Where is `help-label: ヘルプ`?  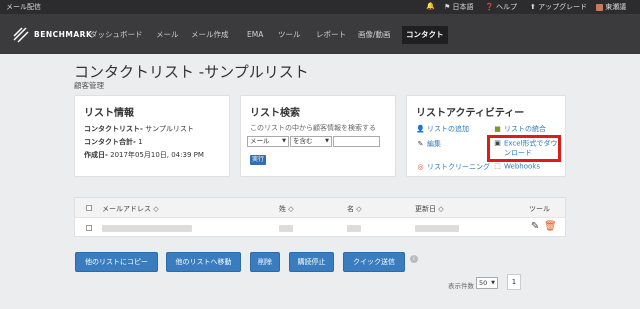
help-label: ヘルプ is located at coordinates (506, 7).